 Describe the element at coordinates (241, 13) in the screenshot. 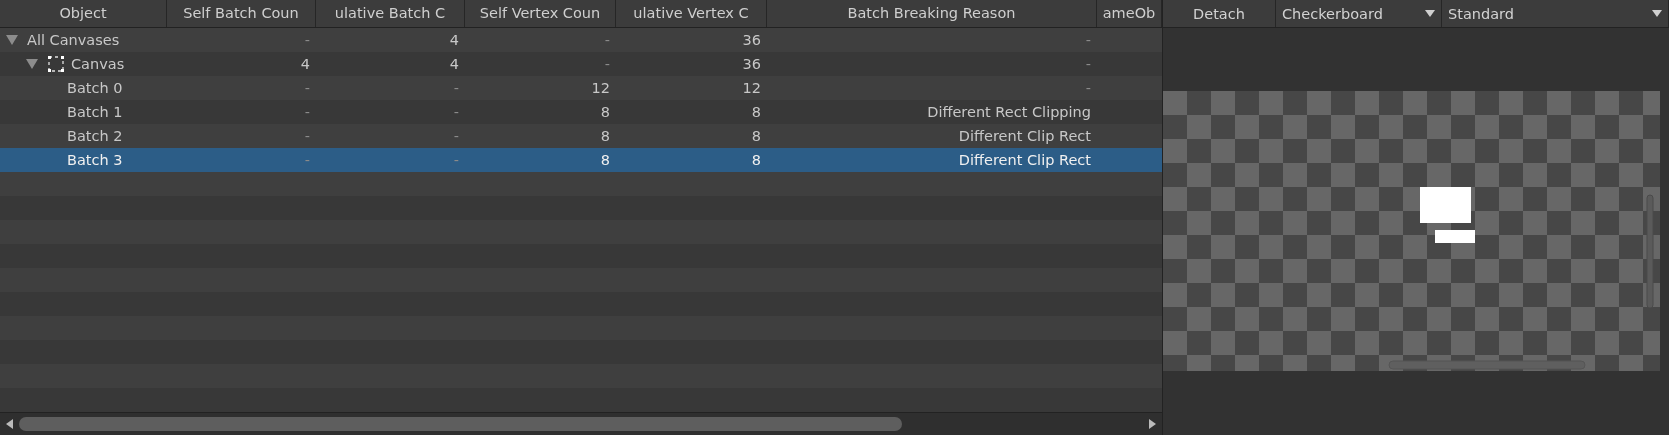

I see `column-header: Self Batch Coun` at that location.